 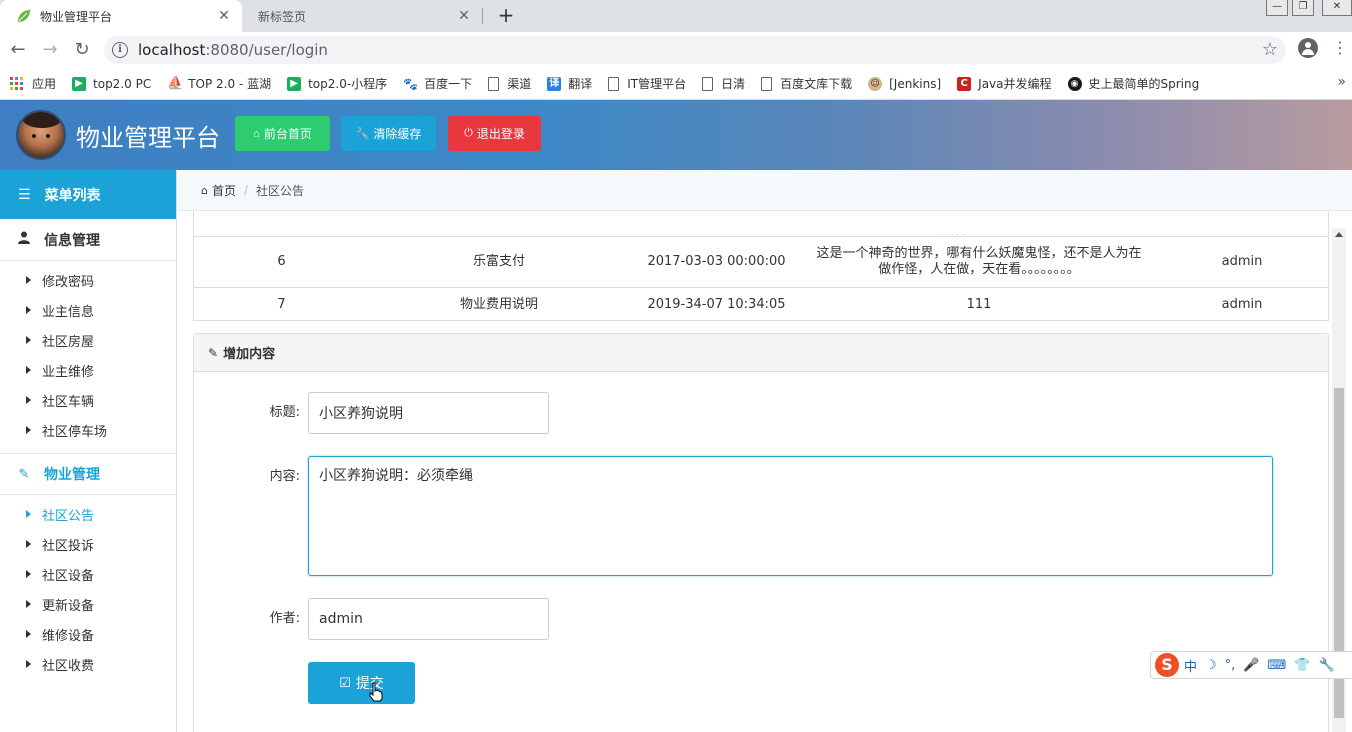 I want to click on breadcrumb-home: 首页, so click(x=224, y=190).